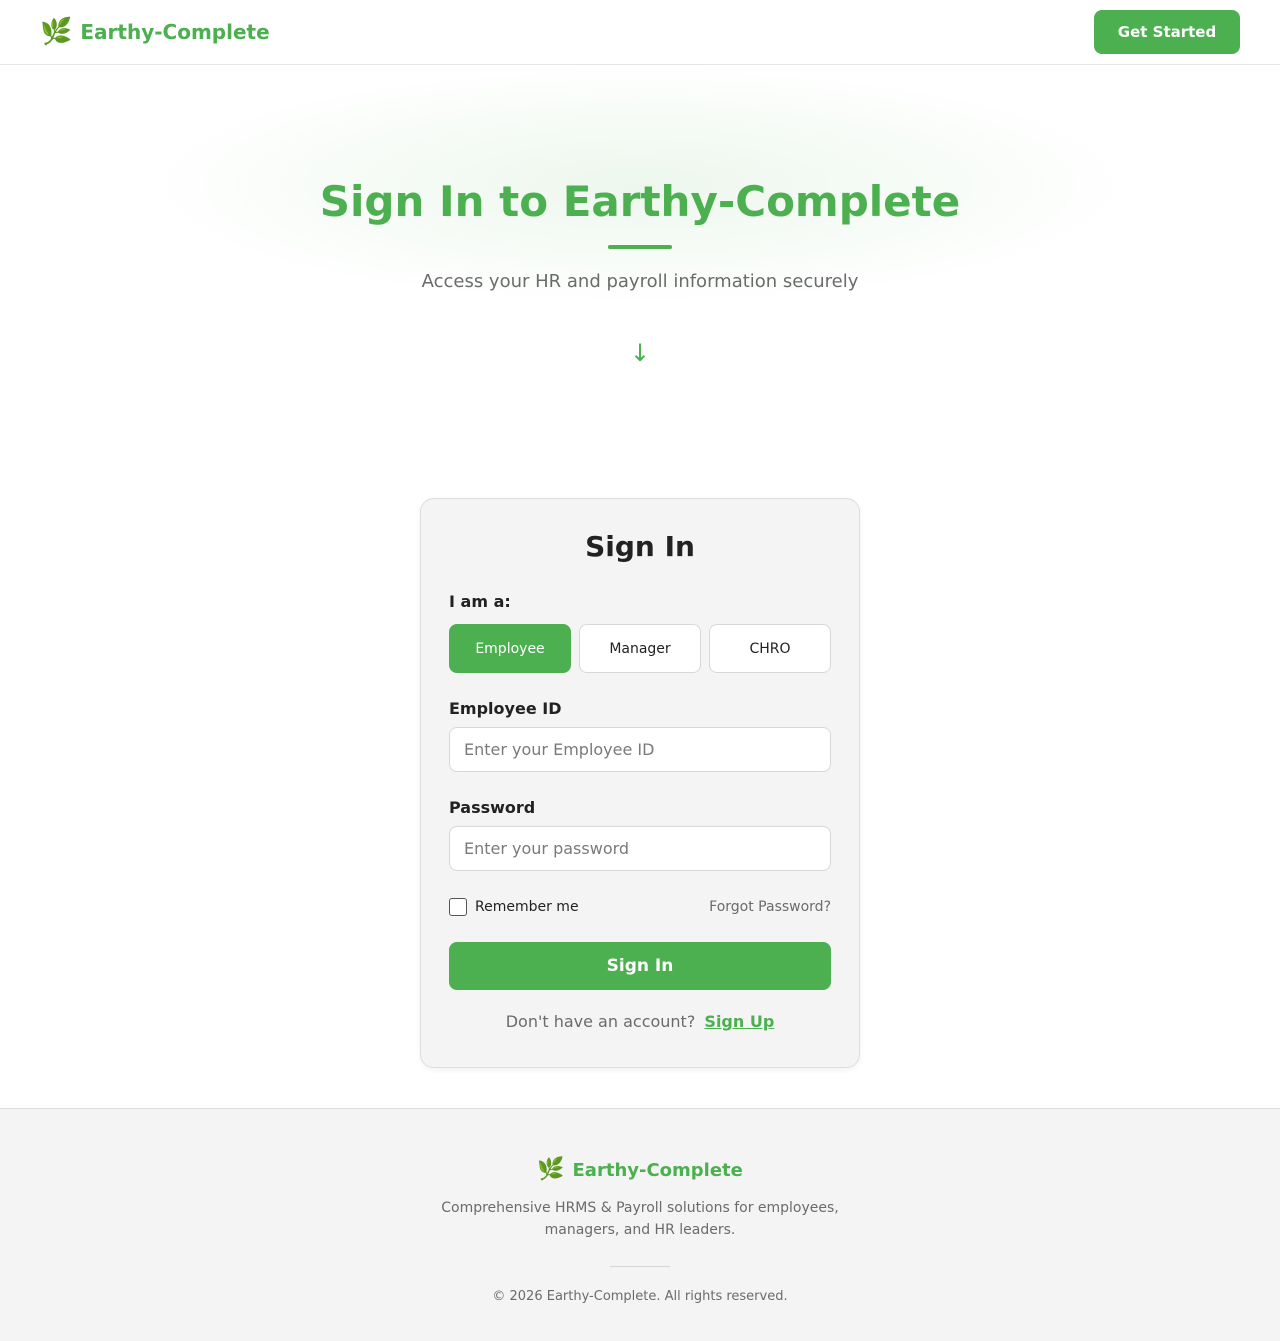 The width and height of the screenshot is (1280, 1341). I want to click on remember-me-control: Remember me, so click(514, 907).